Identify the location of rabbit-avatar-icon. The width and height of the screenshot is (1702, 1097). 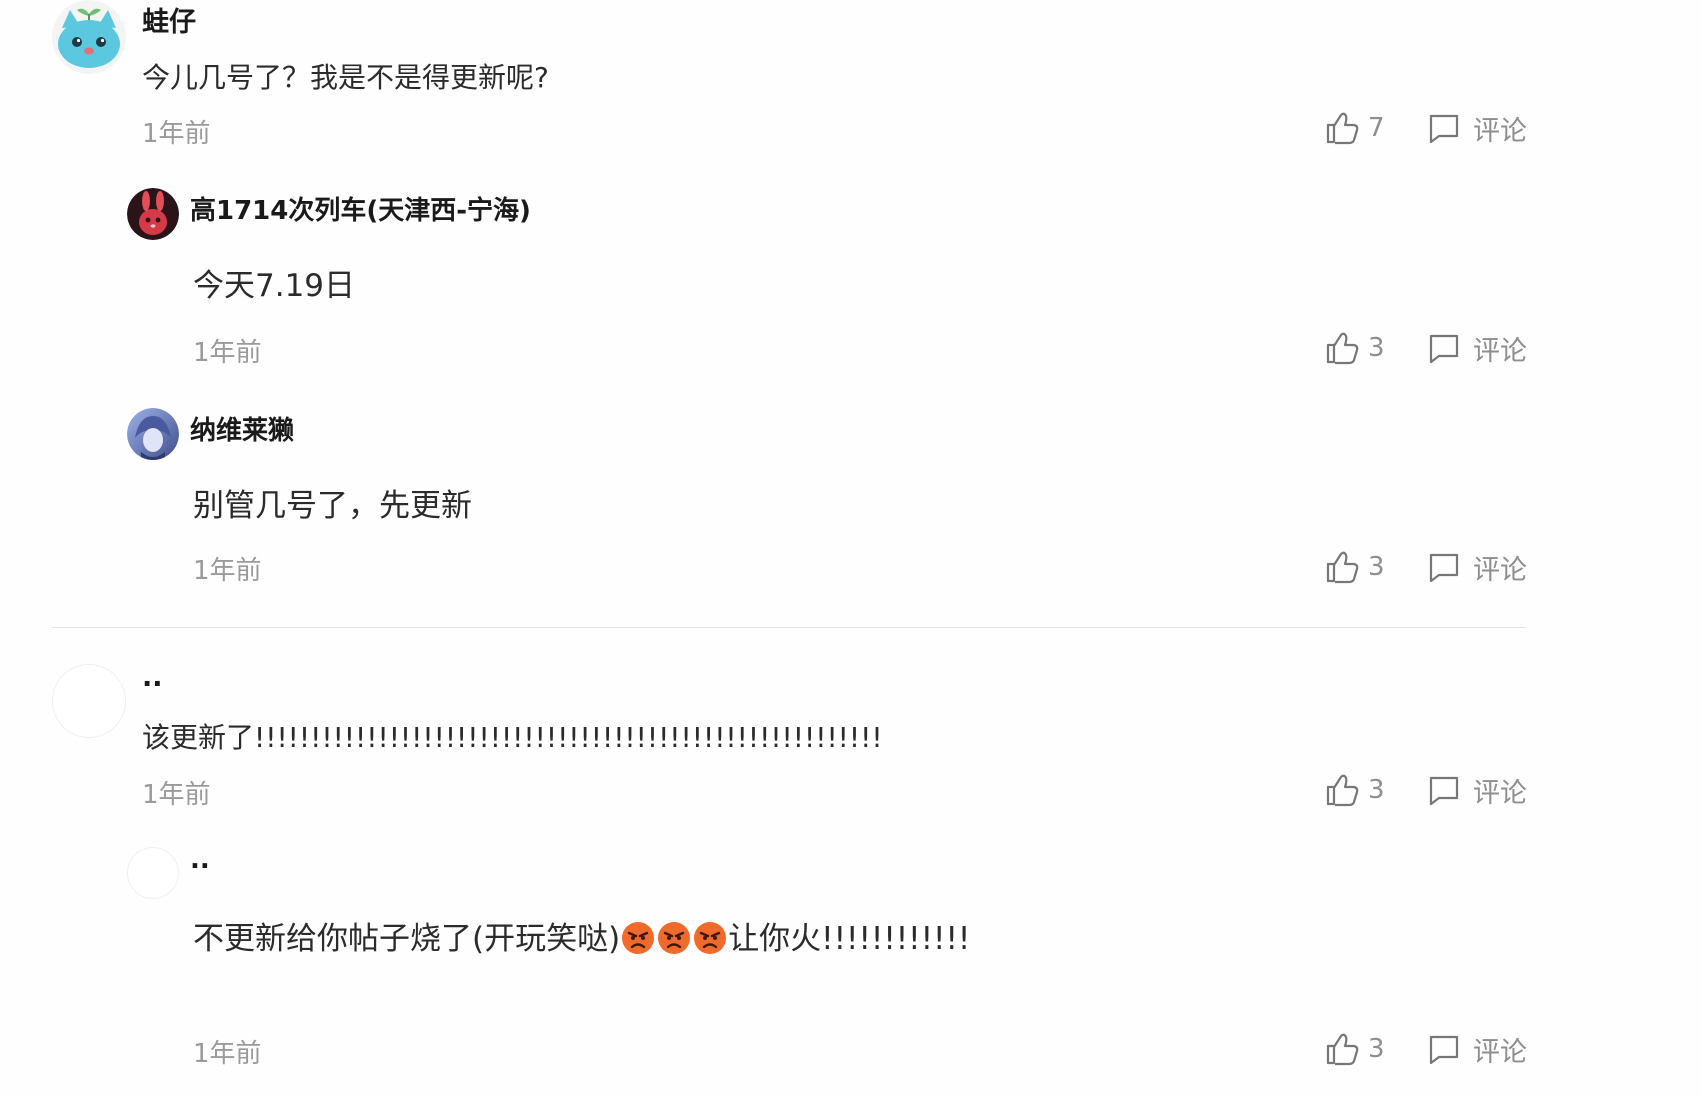
(153, 214).